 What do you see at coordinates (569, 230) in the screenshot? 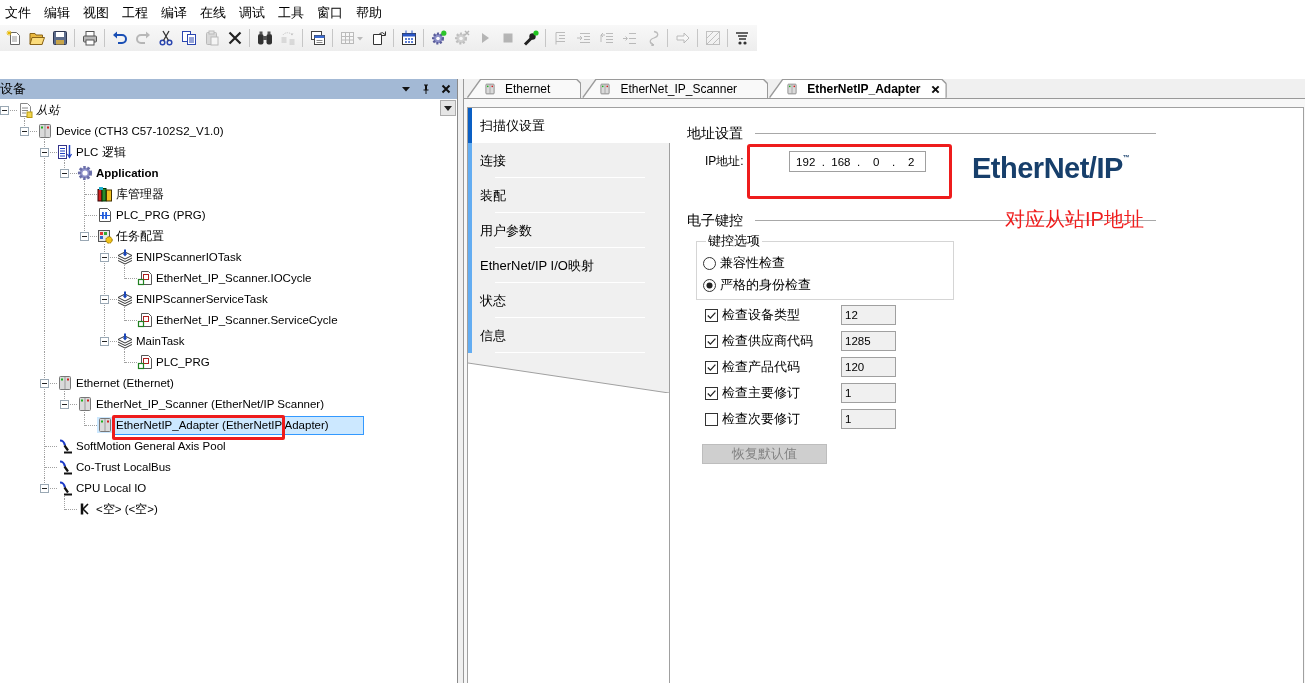
I see `side-tab: 用户参数` at bounding box center [569, 230].